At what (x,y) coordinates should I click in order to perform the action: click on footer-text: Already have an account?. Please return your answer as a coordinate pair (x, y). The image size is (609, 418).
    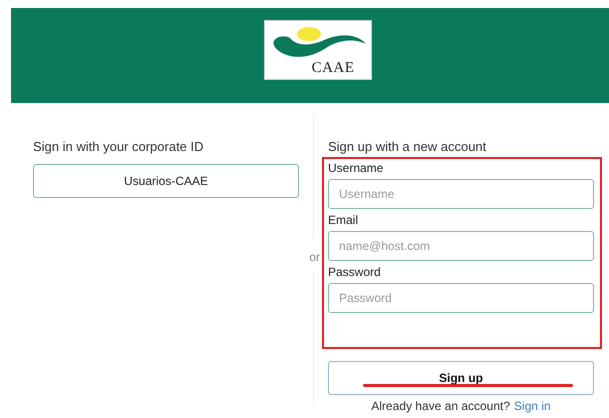
    Looking at the image, I should click on (440, 406).